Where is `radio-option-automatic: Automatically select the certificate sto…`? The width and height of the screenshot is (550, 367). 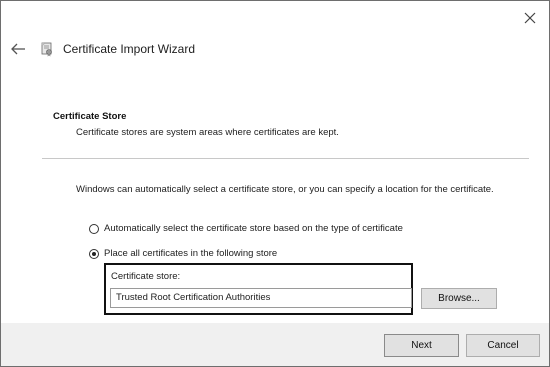 radio-option-automatic: Automatically select the certificate sto… is located at coordinates (246, 228).